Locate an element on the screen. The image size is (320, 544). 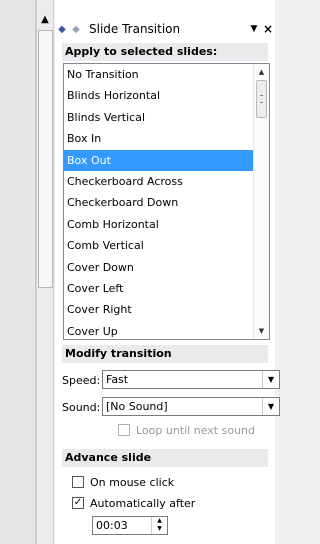
transition-list-item: Cover Down is located at coordinates (159, 267).